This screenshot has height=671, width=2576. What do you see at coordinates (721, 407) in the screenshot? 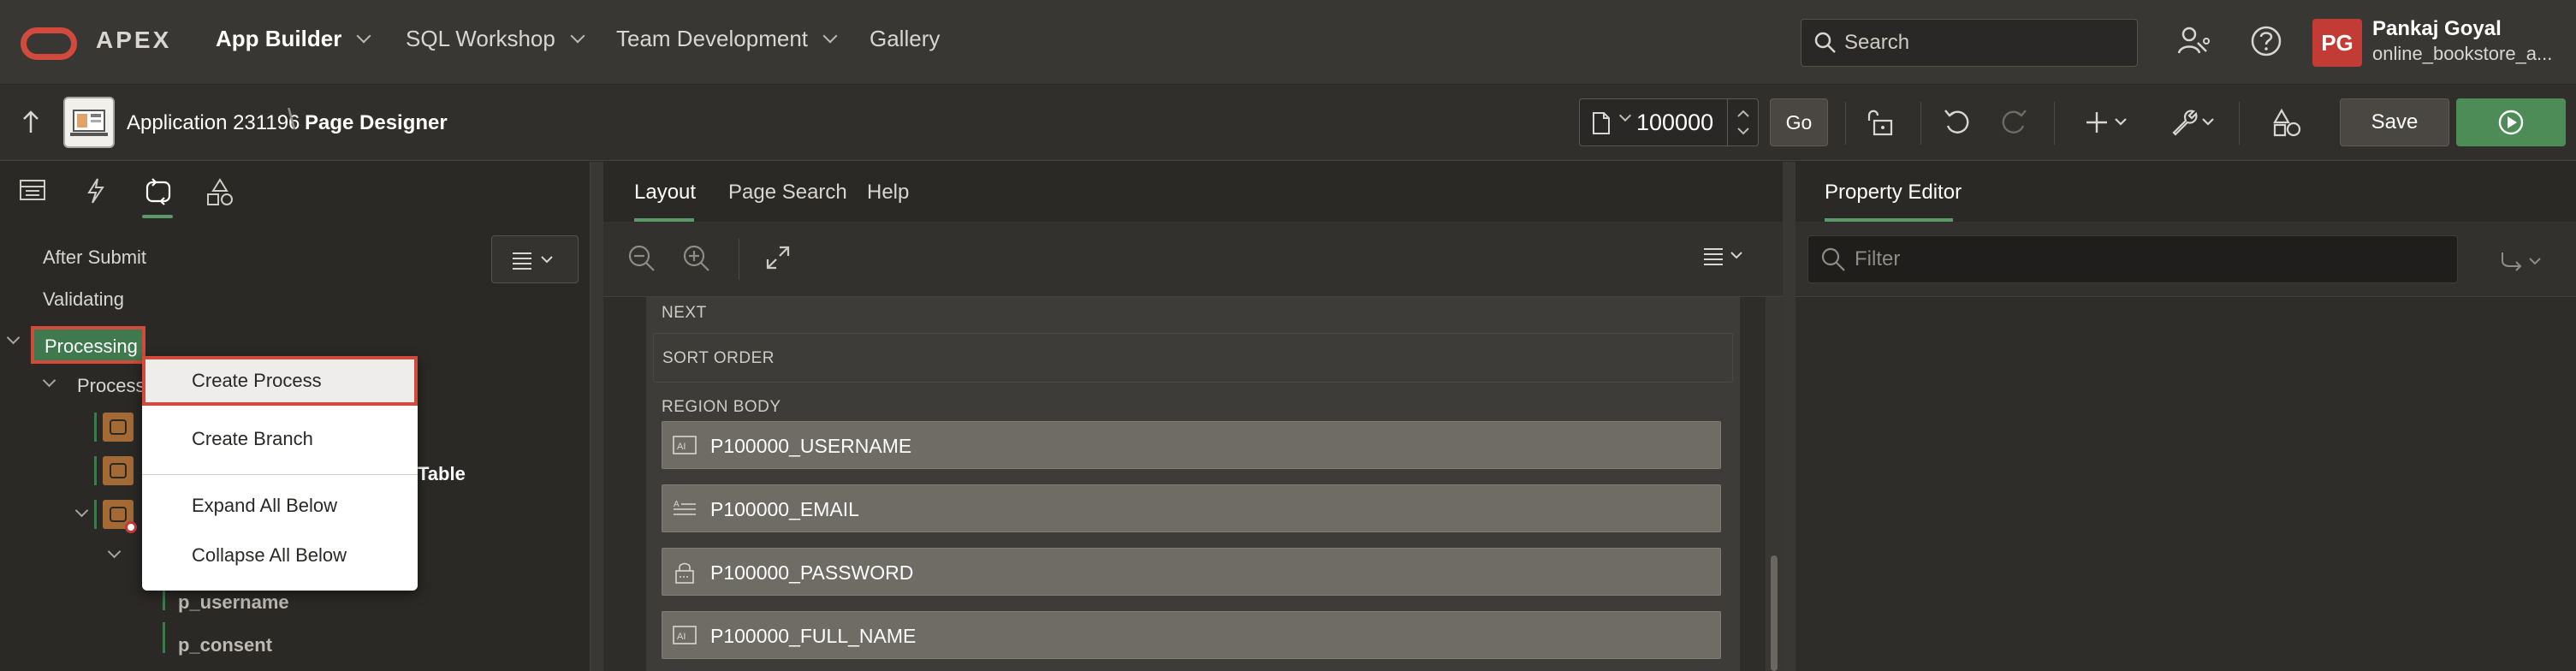
I see `region-body-label: REGION BODY` at bounding box center [721, 407].